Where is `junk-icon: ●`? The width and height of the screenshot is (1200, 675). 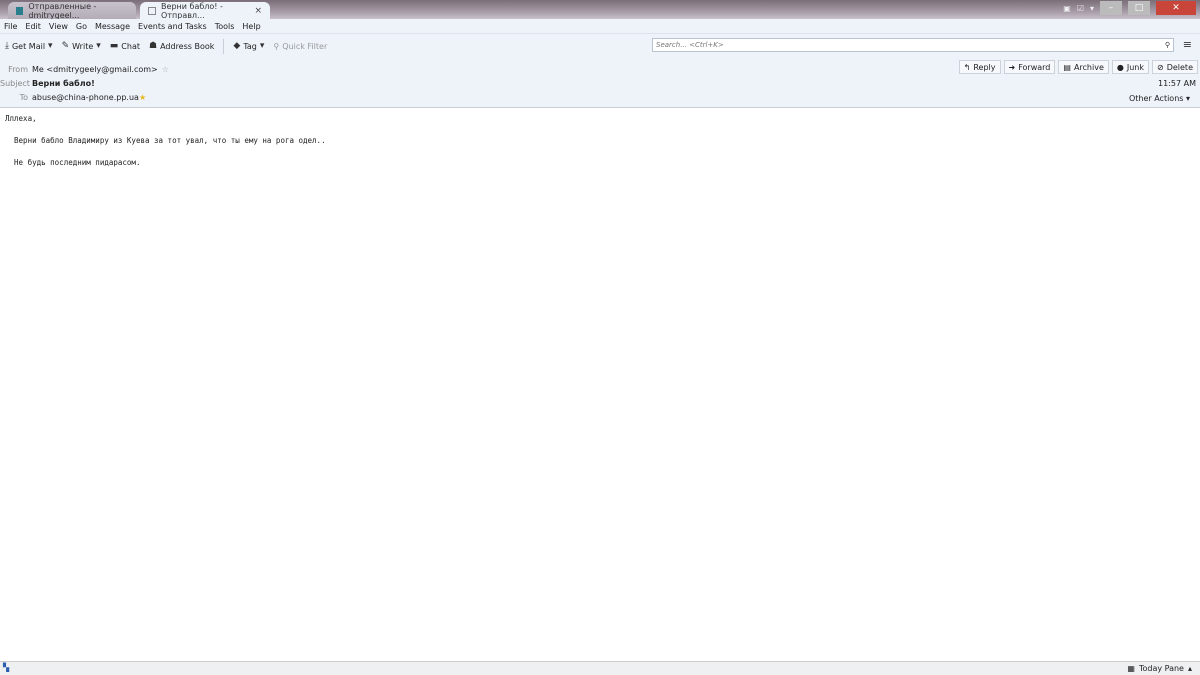
junk-icon: ● is located at coordinates (1120, 67).